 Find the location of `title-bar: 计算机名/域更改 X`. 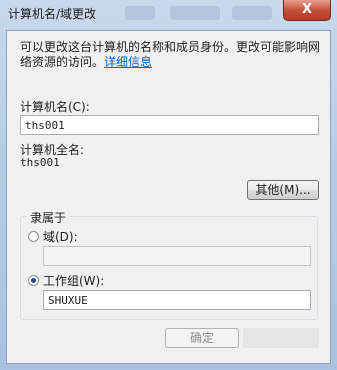

title-bar: 计算机名/域更改 X is located at coordinates (168, 15).